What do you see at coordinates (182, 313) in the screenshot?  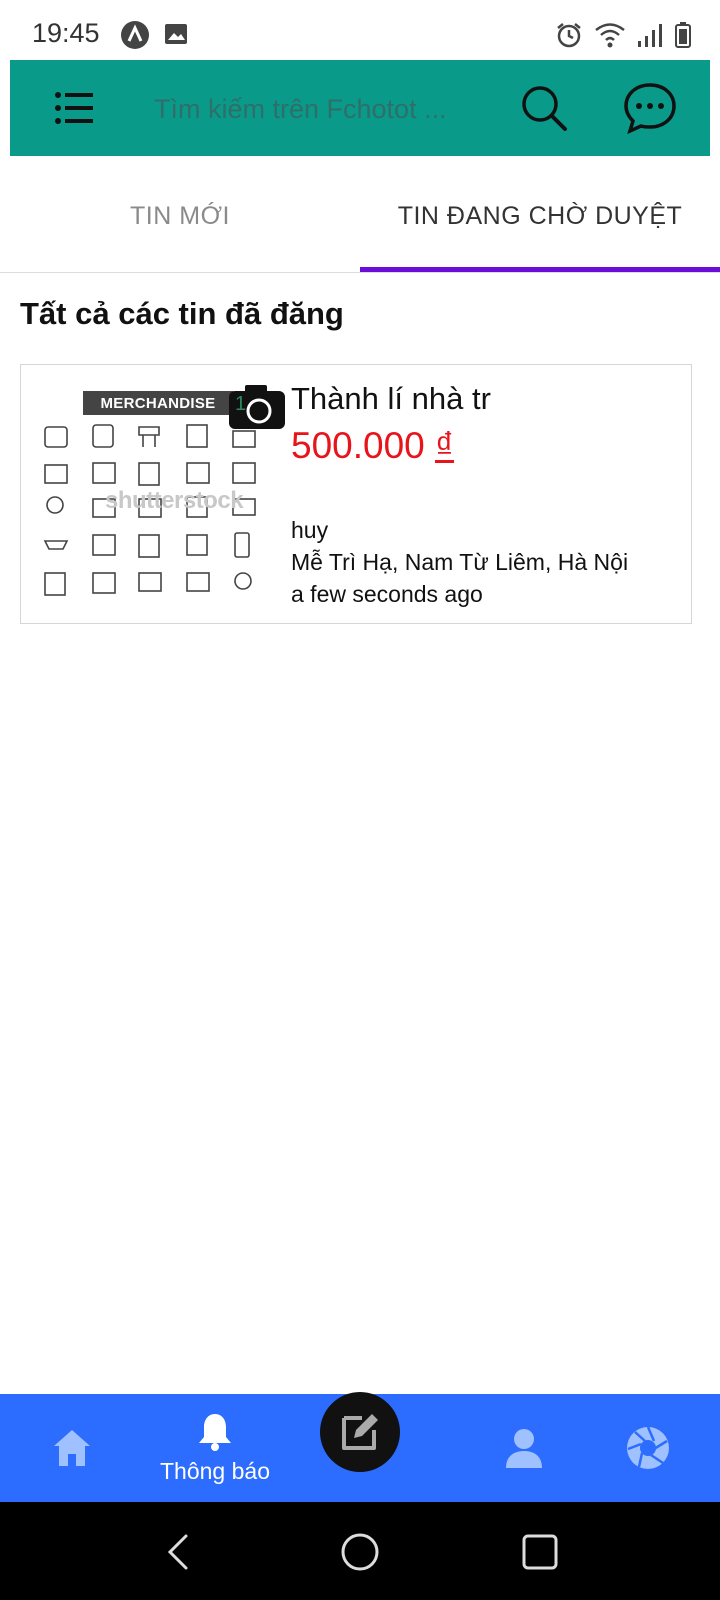 I see `section-title: Tất cả các tin đã đăng` at bounding box center [182, 313].